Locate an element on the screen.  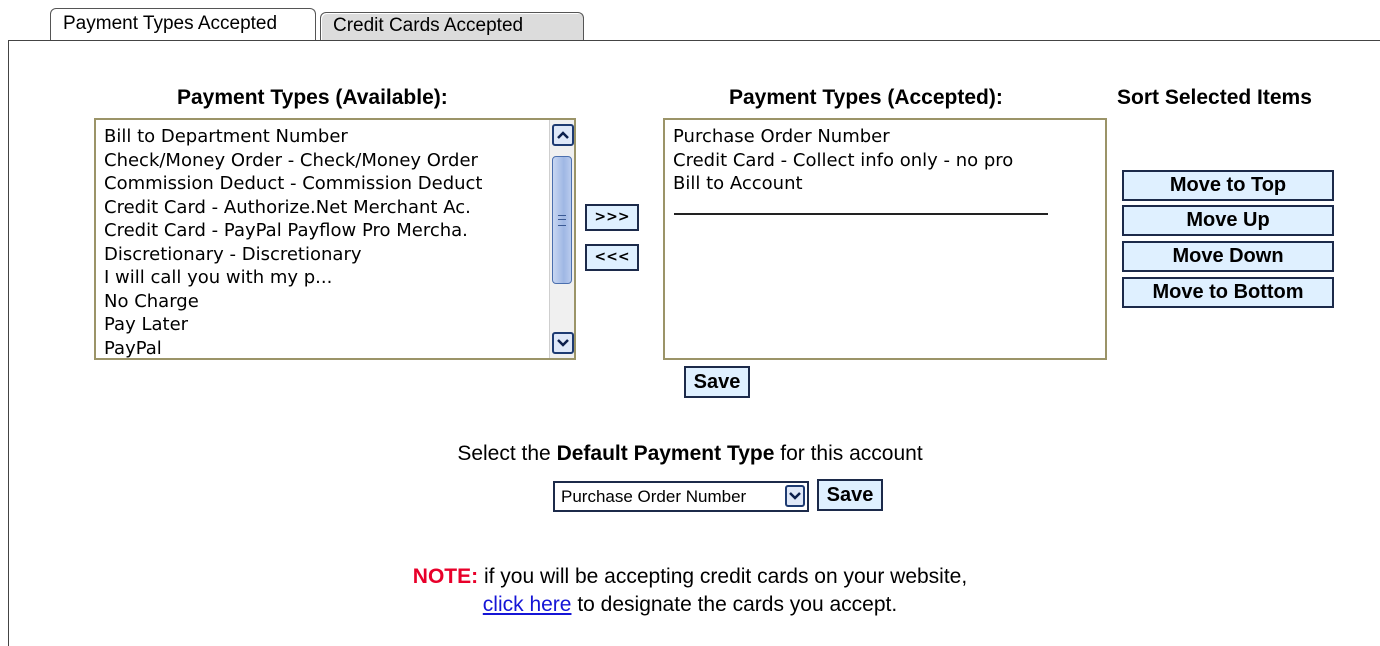
sort-heading: Sort Selected Items is located at coordinates (1214, 97).